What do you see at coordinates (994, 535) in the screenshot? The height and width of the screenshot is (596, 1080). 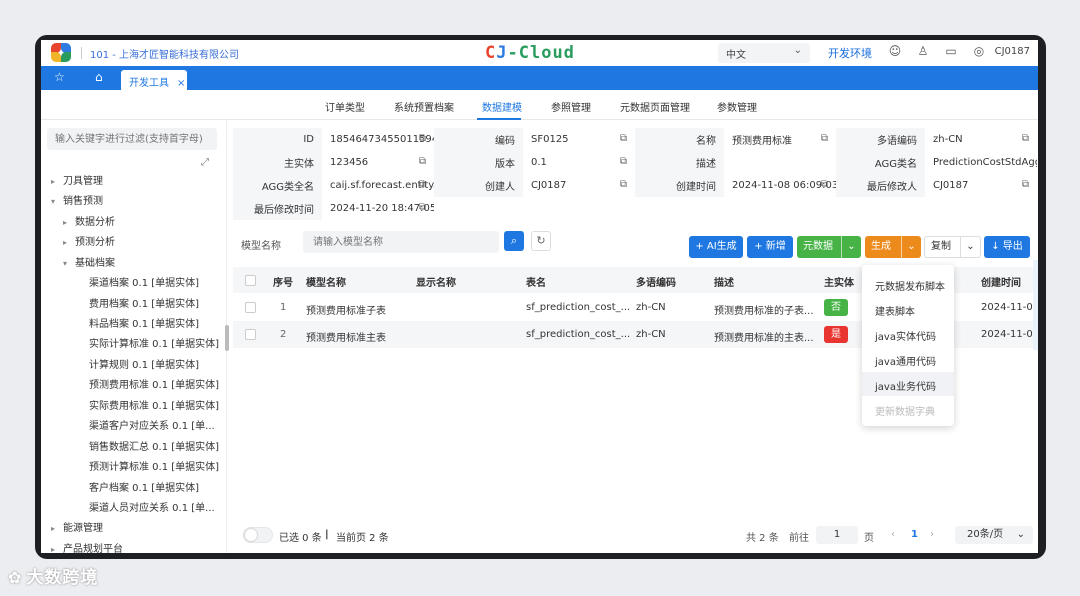 I see `page-size-select: 20条/页 ⌄` at bounding box center [994, 535].